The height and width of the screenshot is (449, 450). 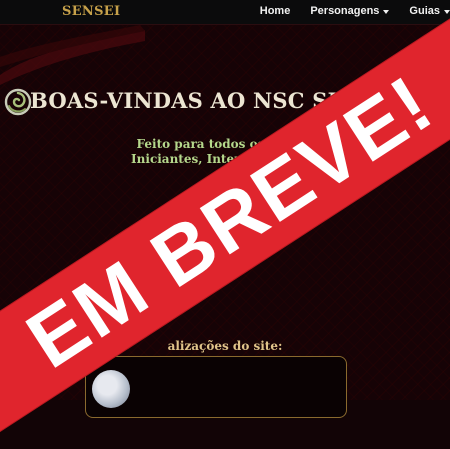 I want to click on swirl-logo-icon, so click(x=18, y=102).